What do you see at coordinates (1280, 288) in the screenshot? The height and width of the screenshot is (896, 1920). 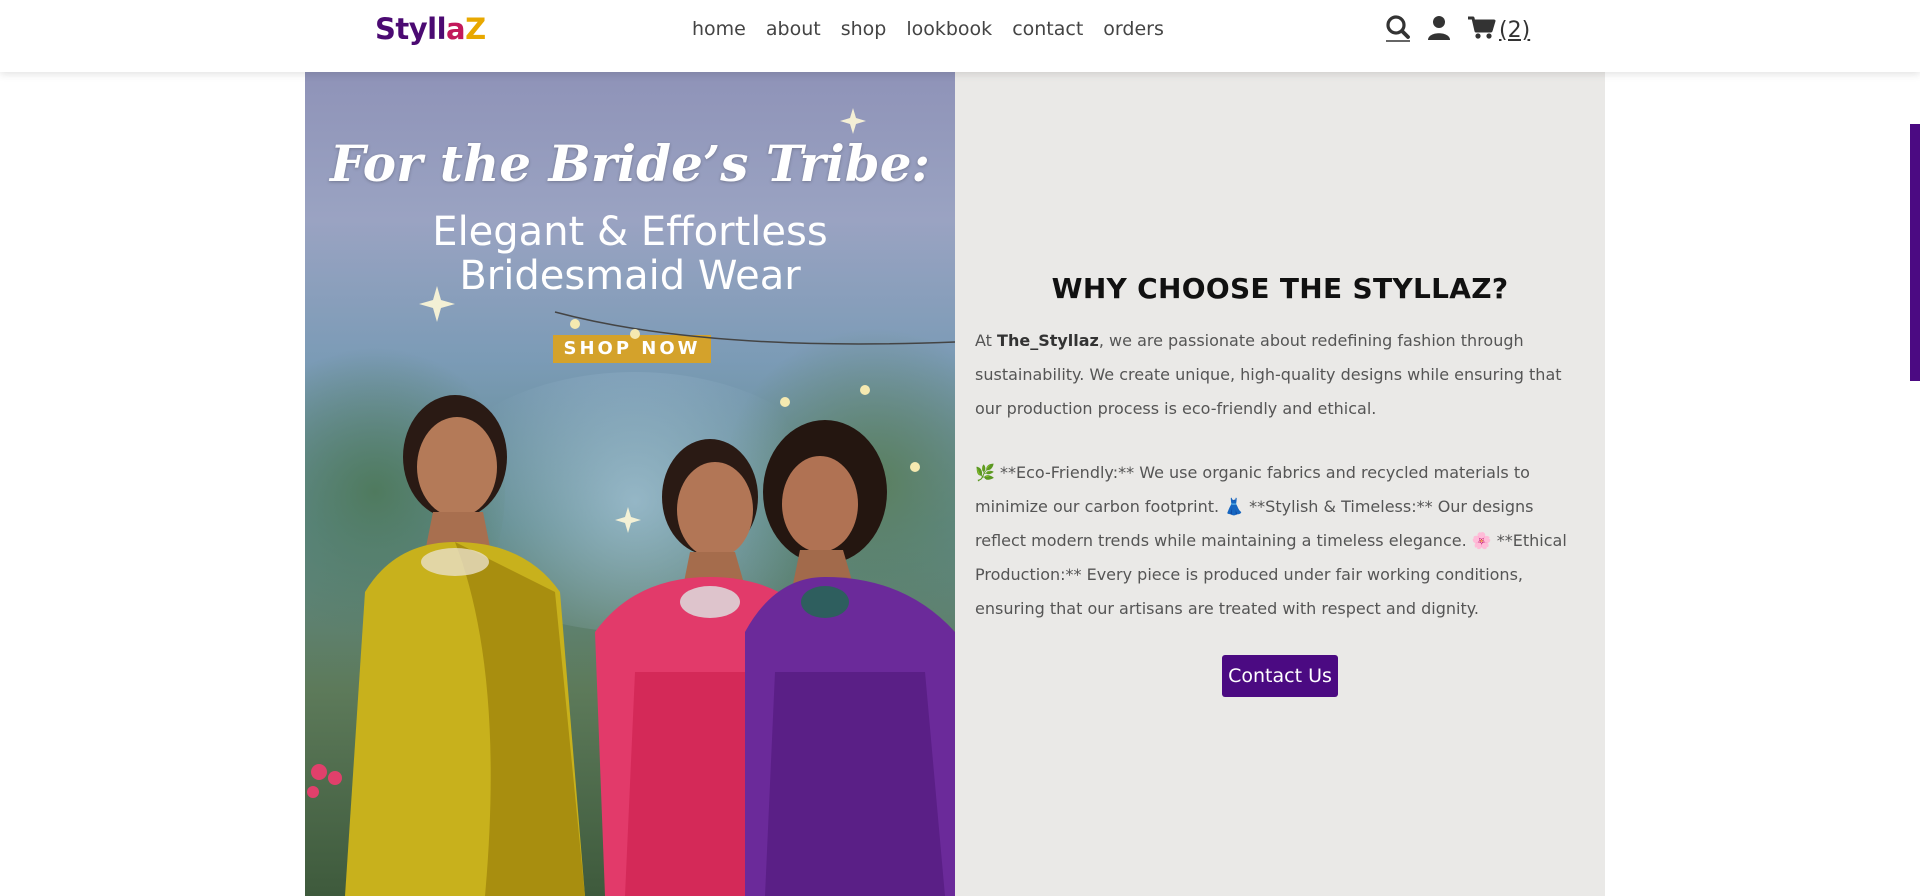 I see `panel-title: WHY CHOOSE THE STYLLAZ?` at bounding box center [1280, 288].